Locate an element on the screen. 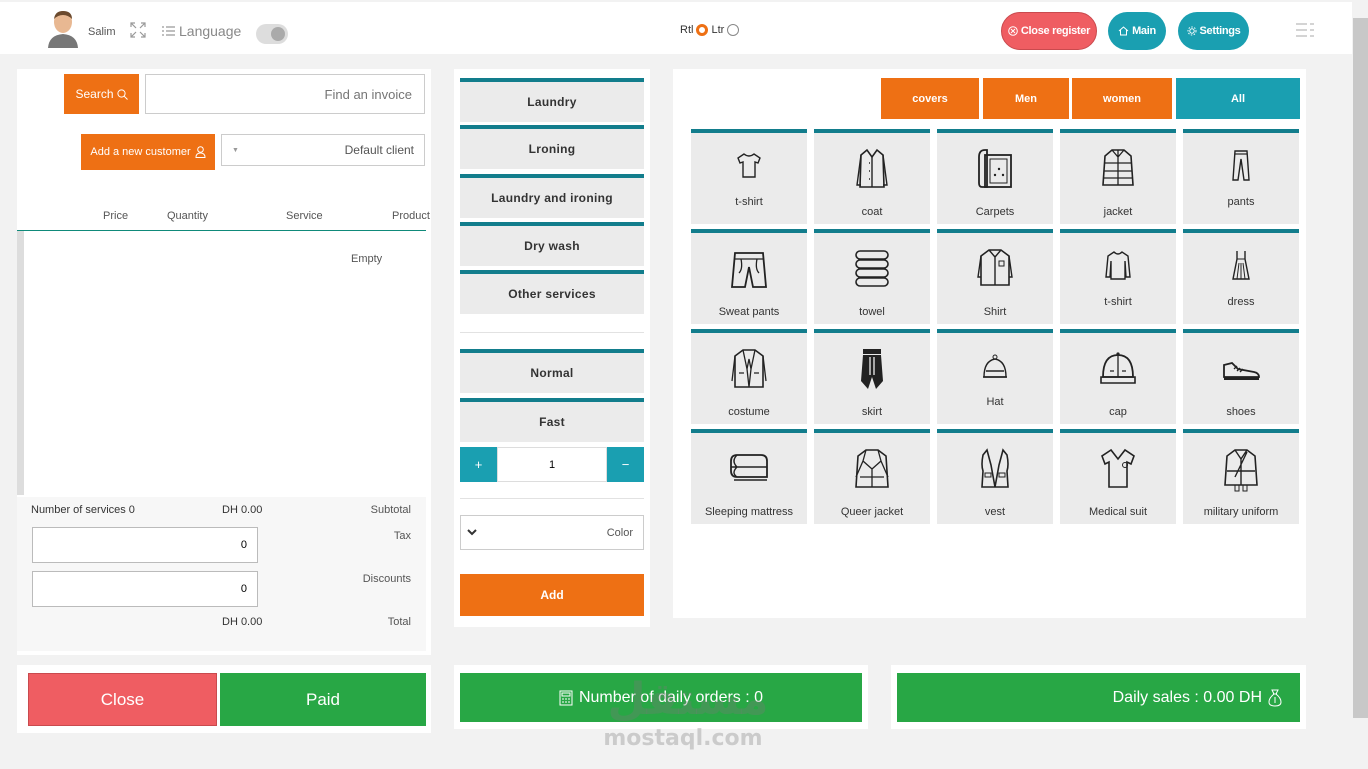  ltr-radio is located at coordinates (733, 30).